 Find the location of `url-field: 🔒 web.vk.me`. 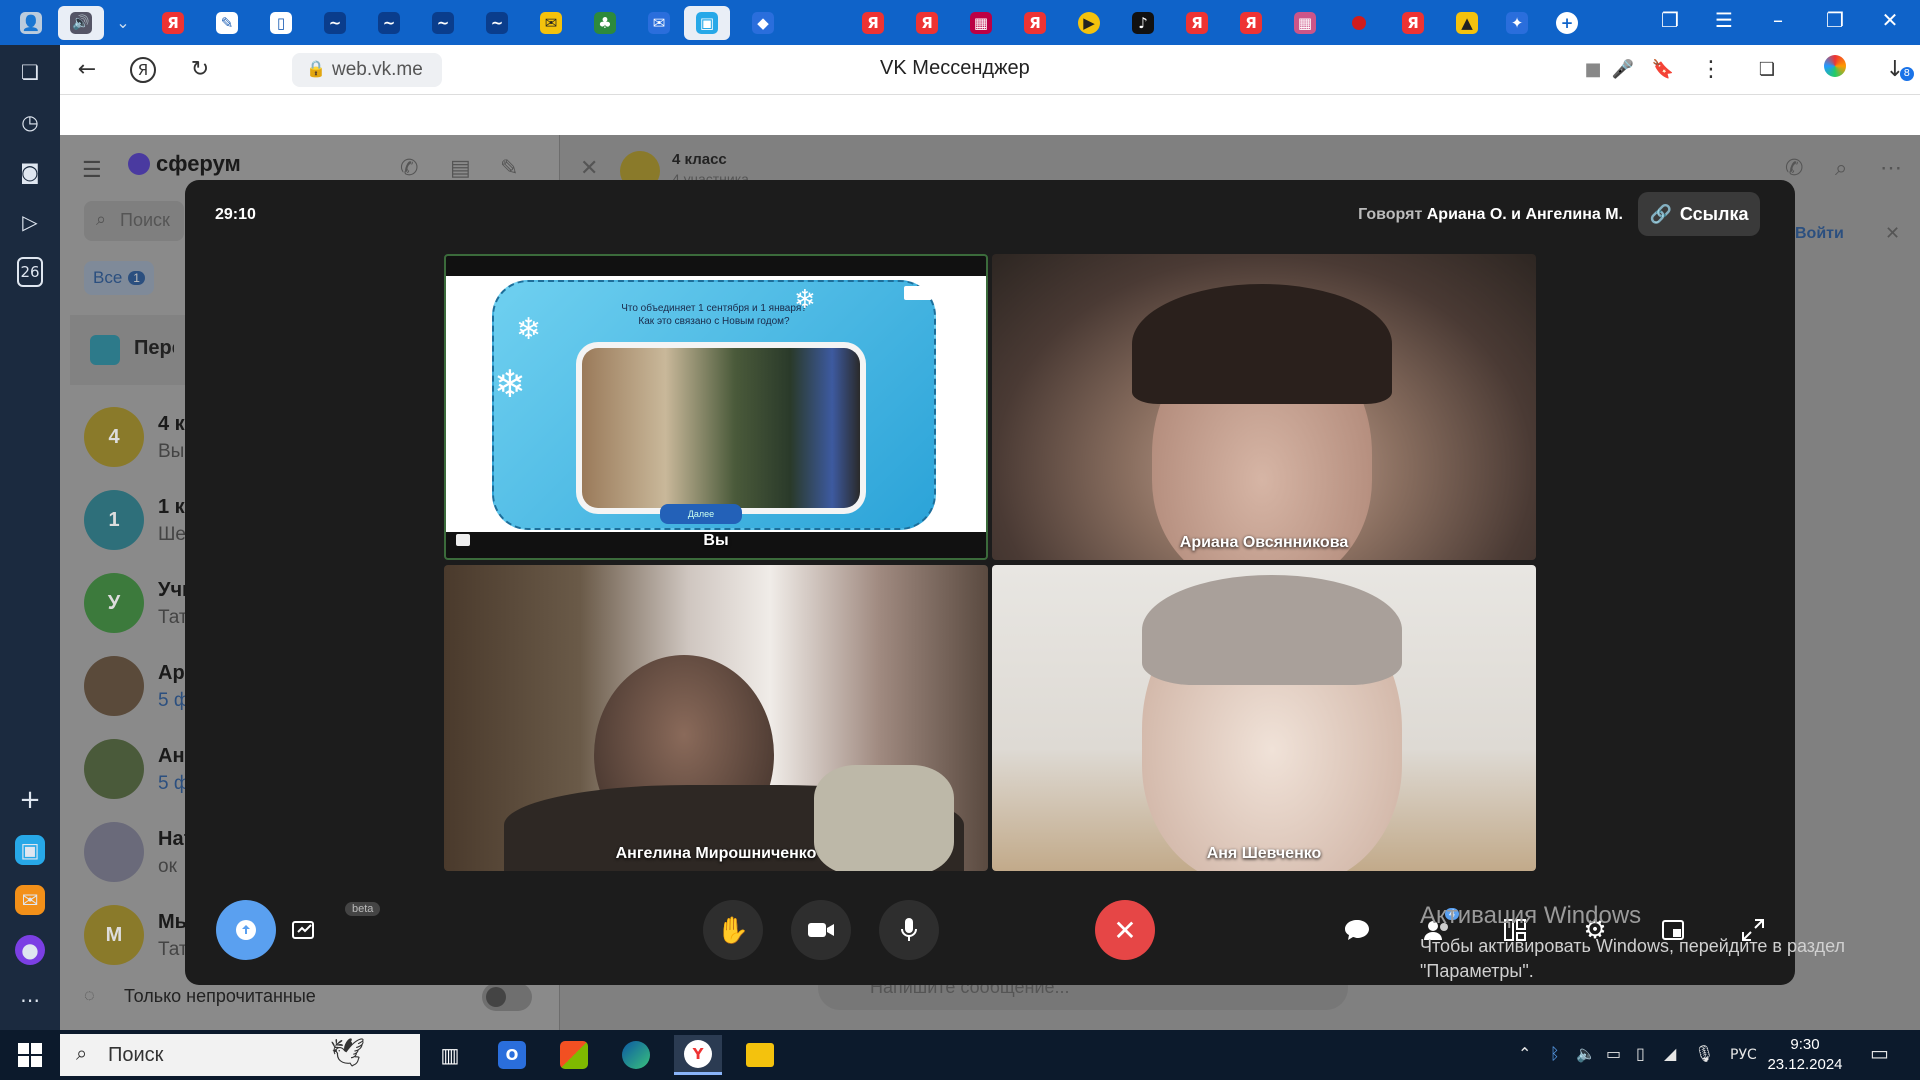

url-field: 🔒 web.vk.me is located at coordinates (367, 70).